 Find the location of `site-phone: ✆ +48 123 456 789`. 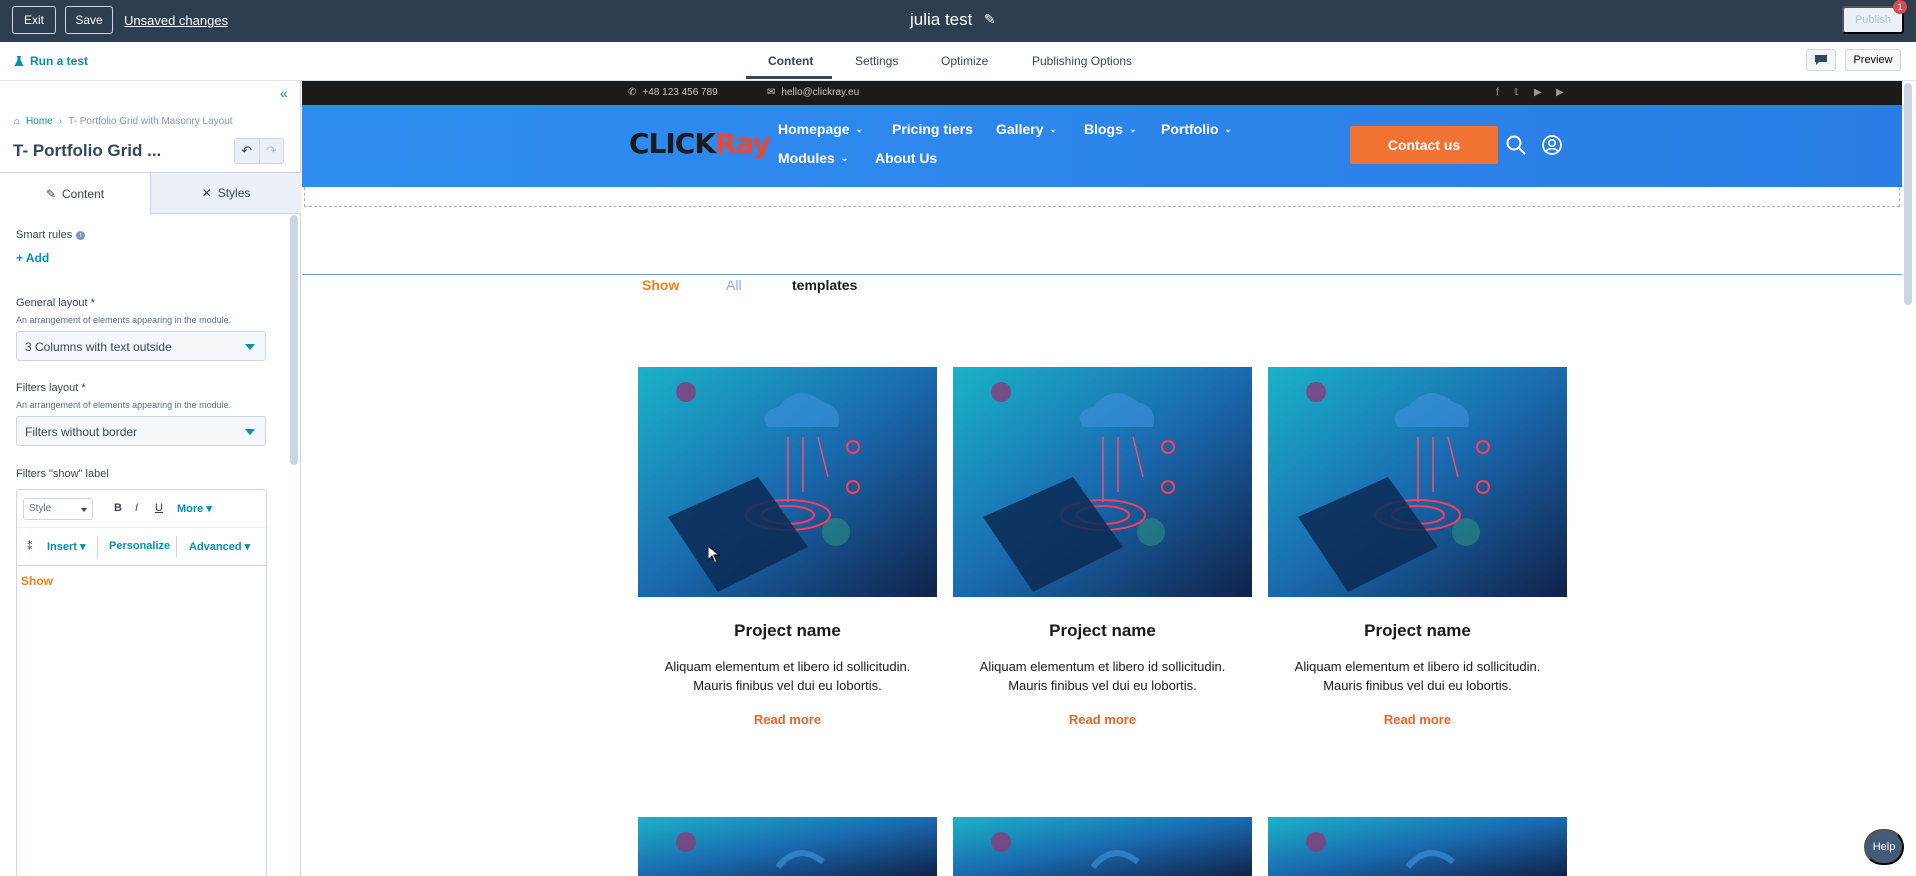

site-phone: ✆ +48 123 456 789 is located at coordinates (673, 92).